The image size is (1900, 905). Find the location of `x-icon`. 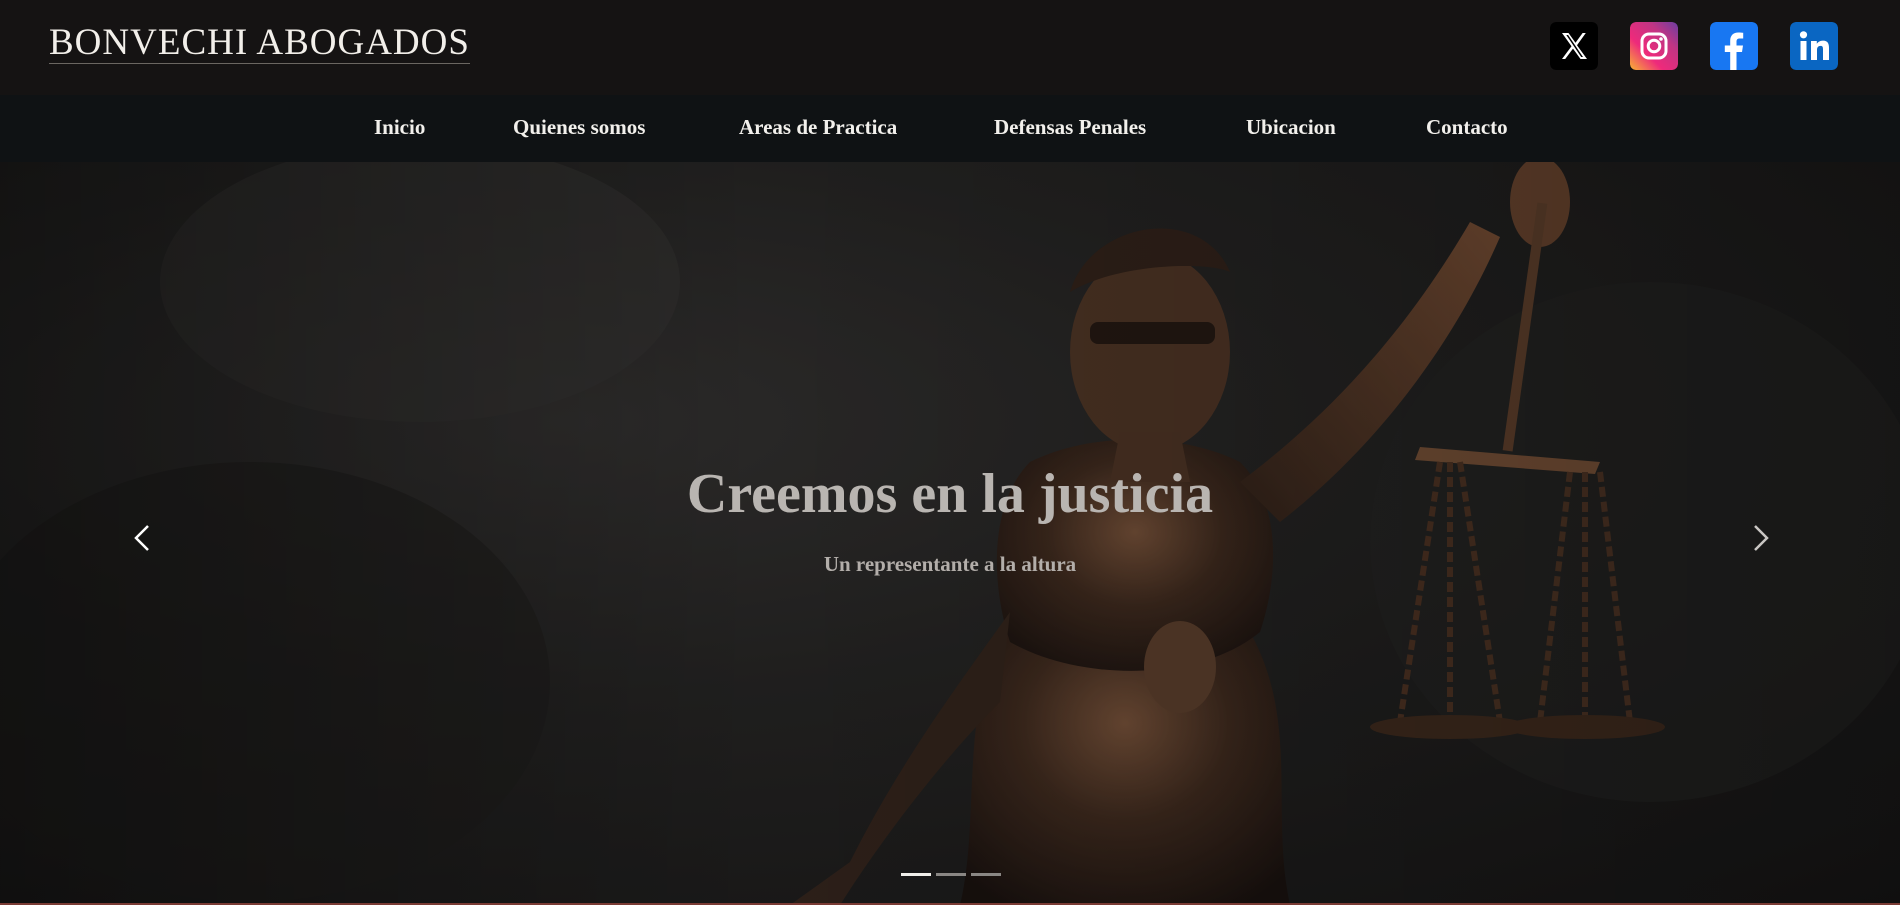

x-icon is located at coordinates (1574, 46).